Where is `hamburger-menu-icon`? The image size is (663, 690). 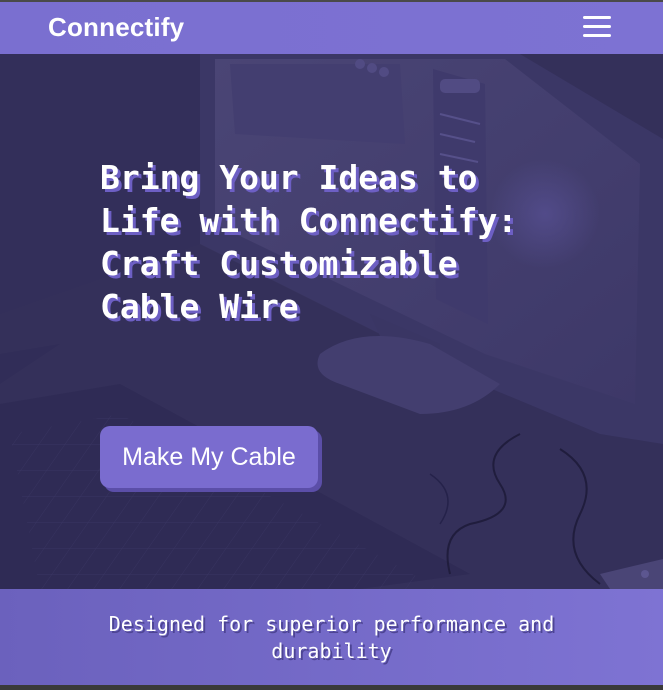 hamburger-menu-icon is located at coordinates (598, 27).